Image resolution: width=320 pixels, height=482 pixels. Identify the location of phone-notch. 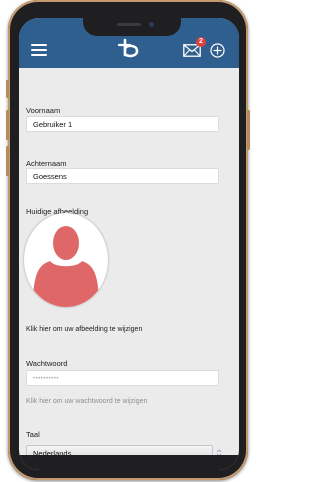
(132, 27).